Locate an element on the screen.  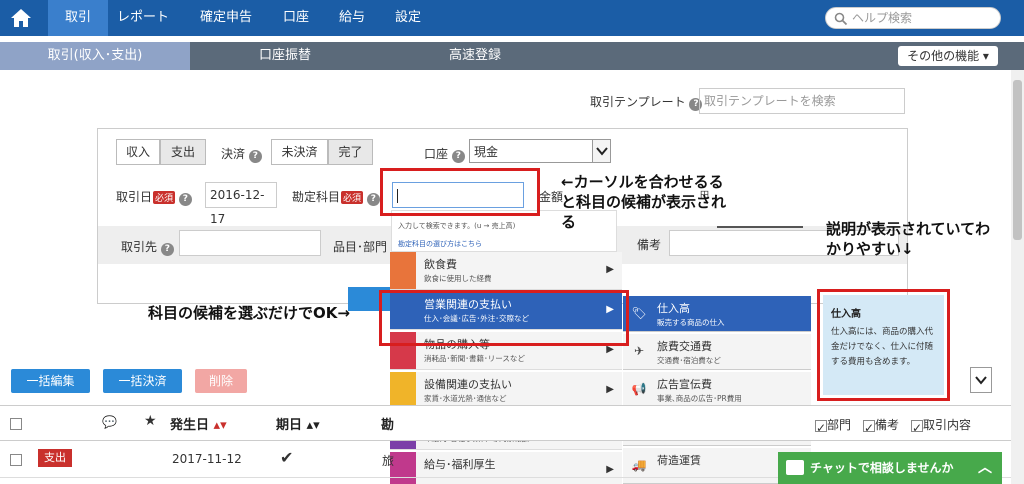
nav-item-transactions: 取引 is located at coordinates (78, 18).